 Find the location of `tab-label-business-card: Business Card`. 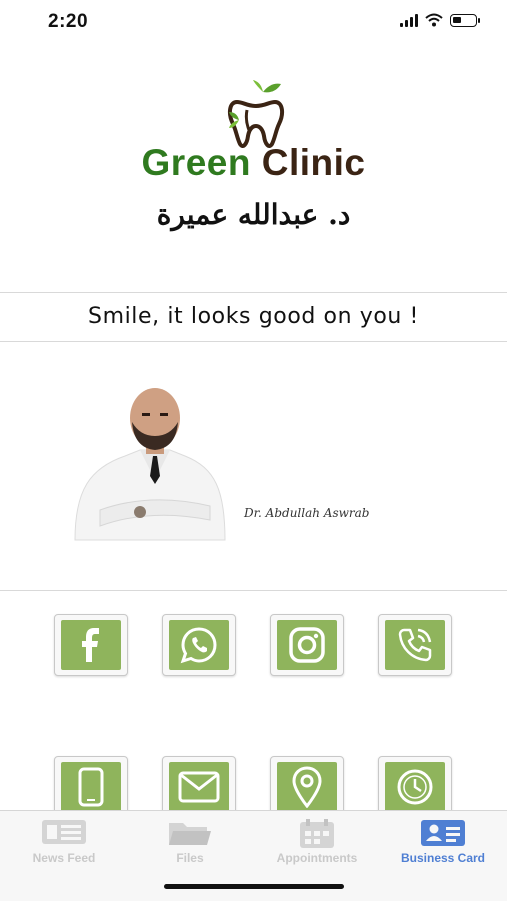

tab-label-business-card: Business Card is located at coordinates (443, 858).